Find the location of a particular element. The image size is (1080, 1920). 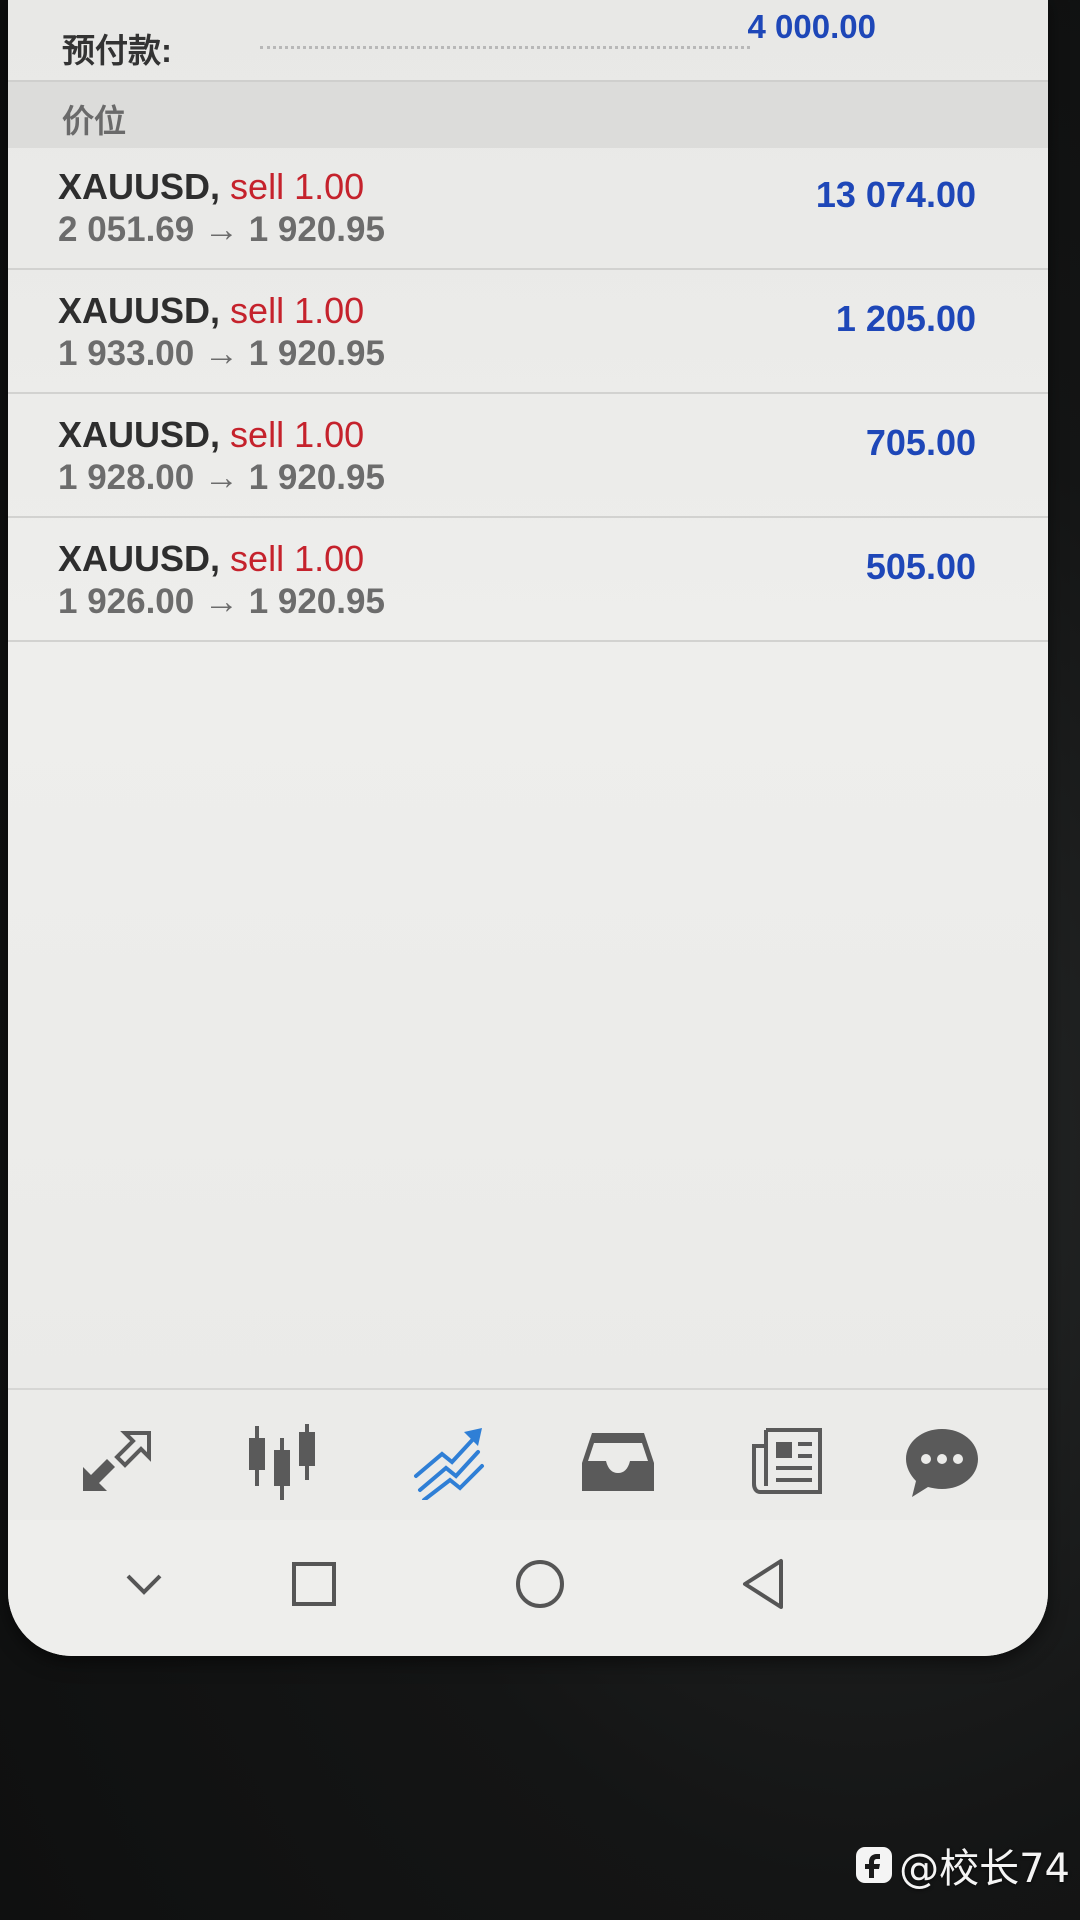

position-profit: 13 074.00 is located at coordinates (895, 194).